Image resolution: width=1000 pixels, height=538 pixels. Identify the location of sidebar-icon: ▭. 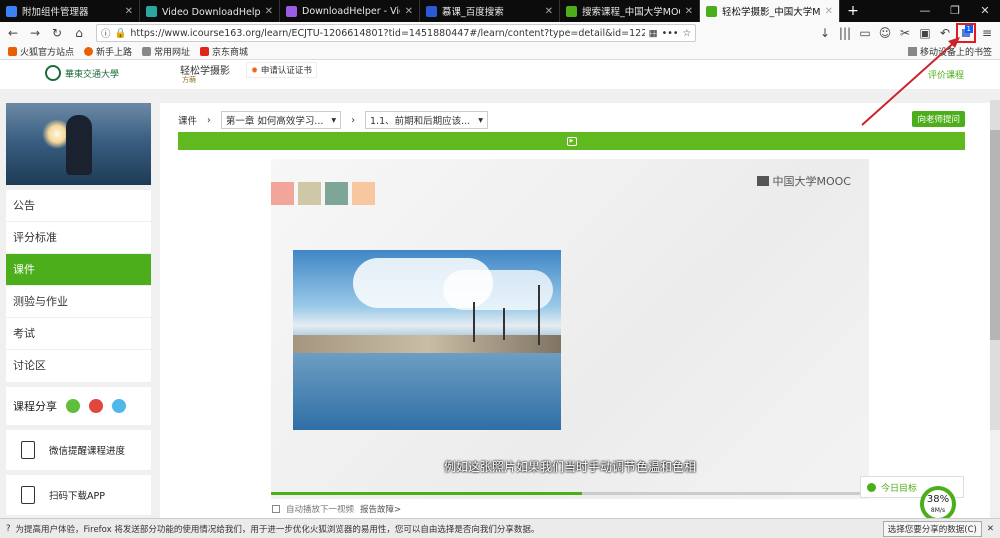
(865, 33).